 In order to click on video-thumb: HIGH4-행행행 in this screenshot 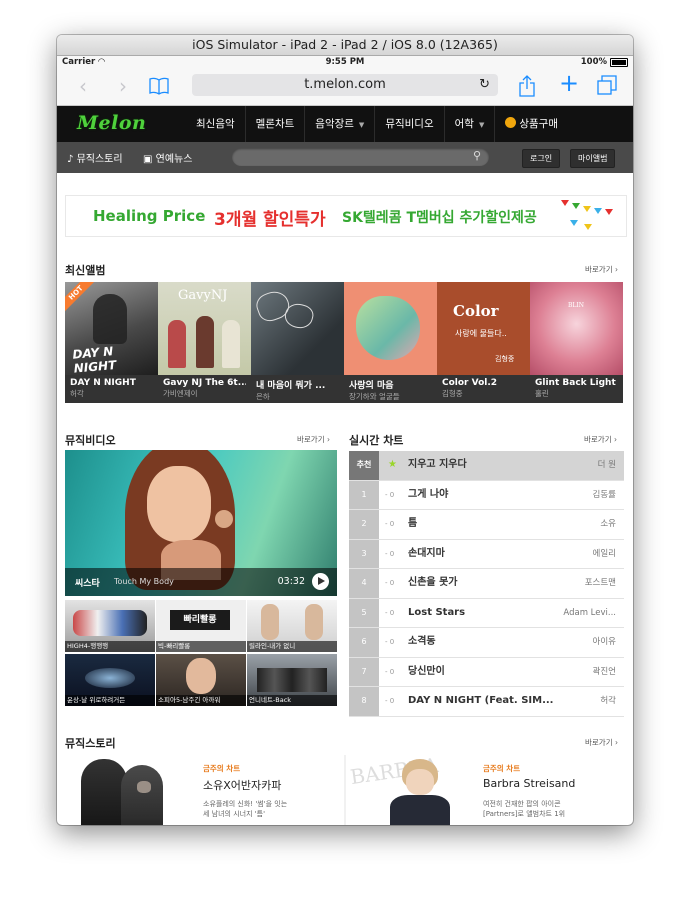, I will do `click(110, 626)`.